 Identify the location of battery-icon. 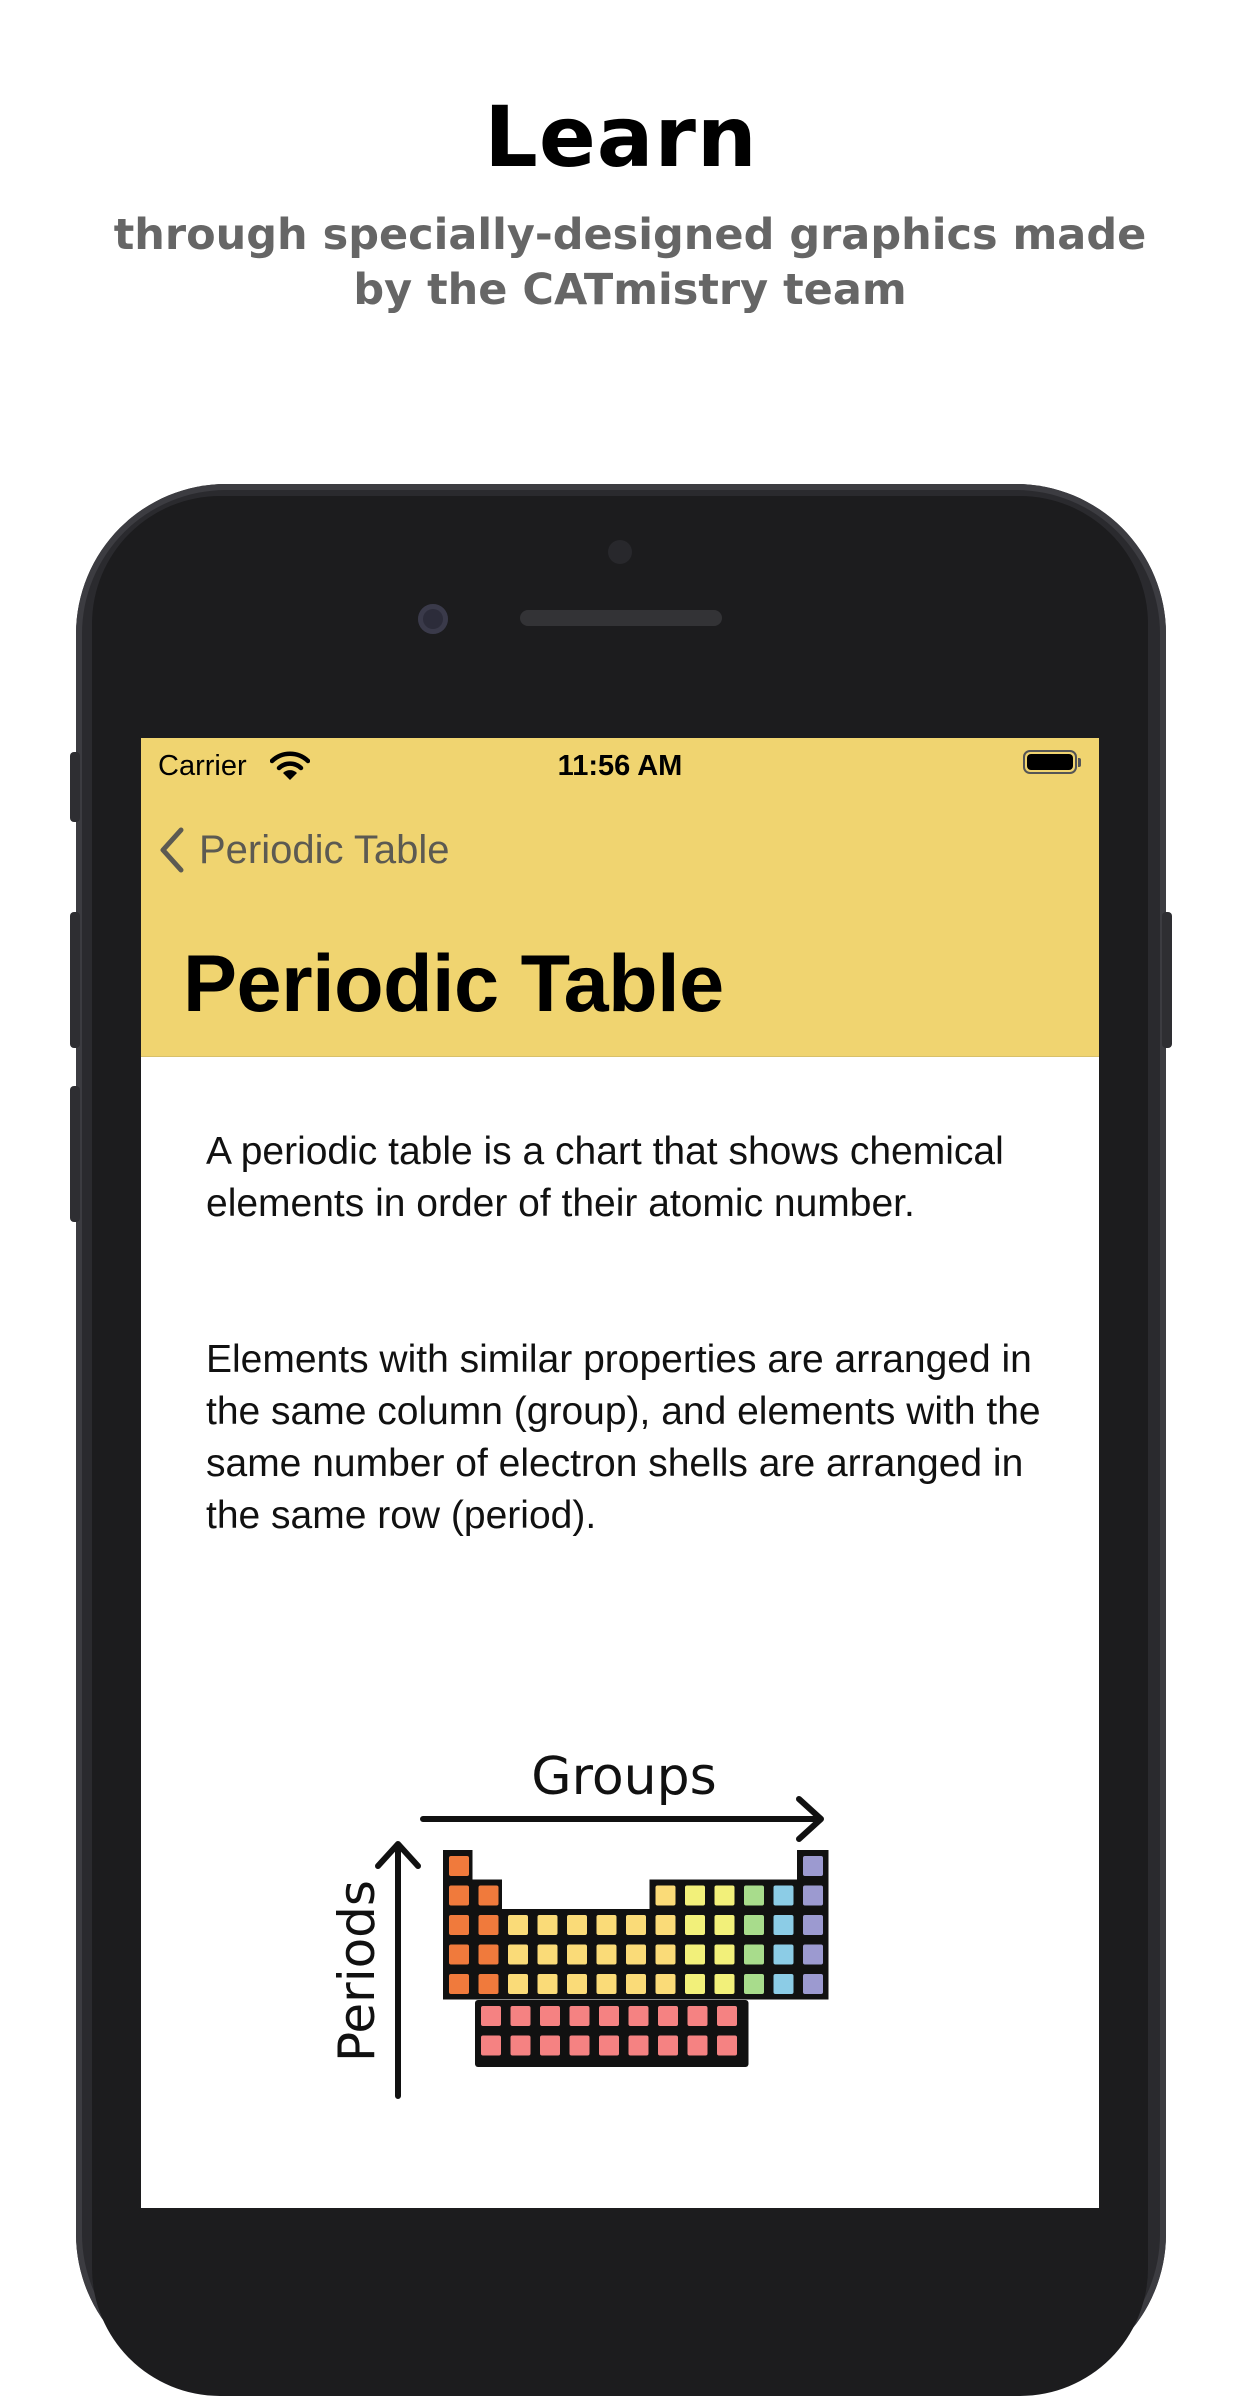
(1052, 762).